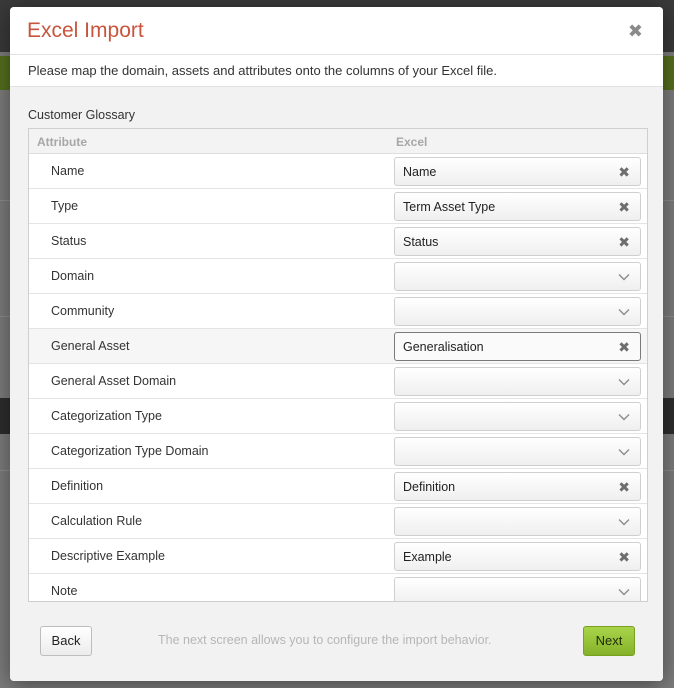 The width and height of the screenshot is (674, 688). Describe the element at coordinates (421, 242) in the screenshot. I see `excel-column-value: Status` at that location.